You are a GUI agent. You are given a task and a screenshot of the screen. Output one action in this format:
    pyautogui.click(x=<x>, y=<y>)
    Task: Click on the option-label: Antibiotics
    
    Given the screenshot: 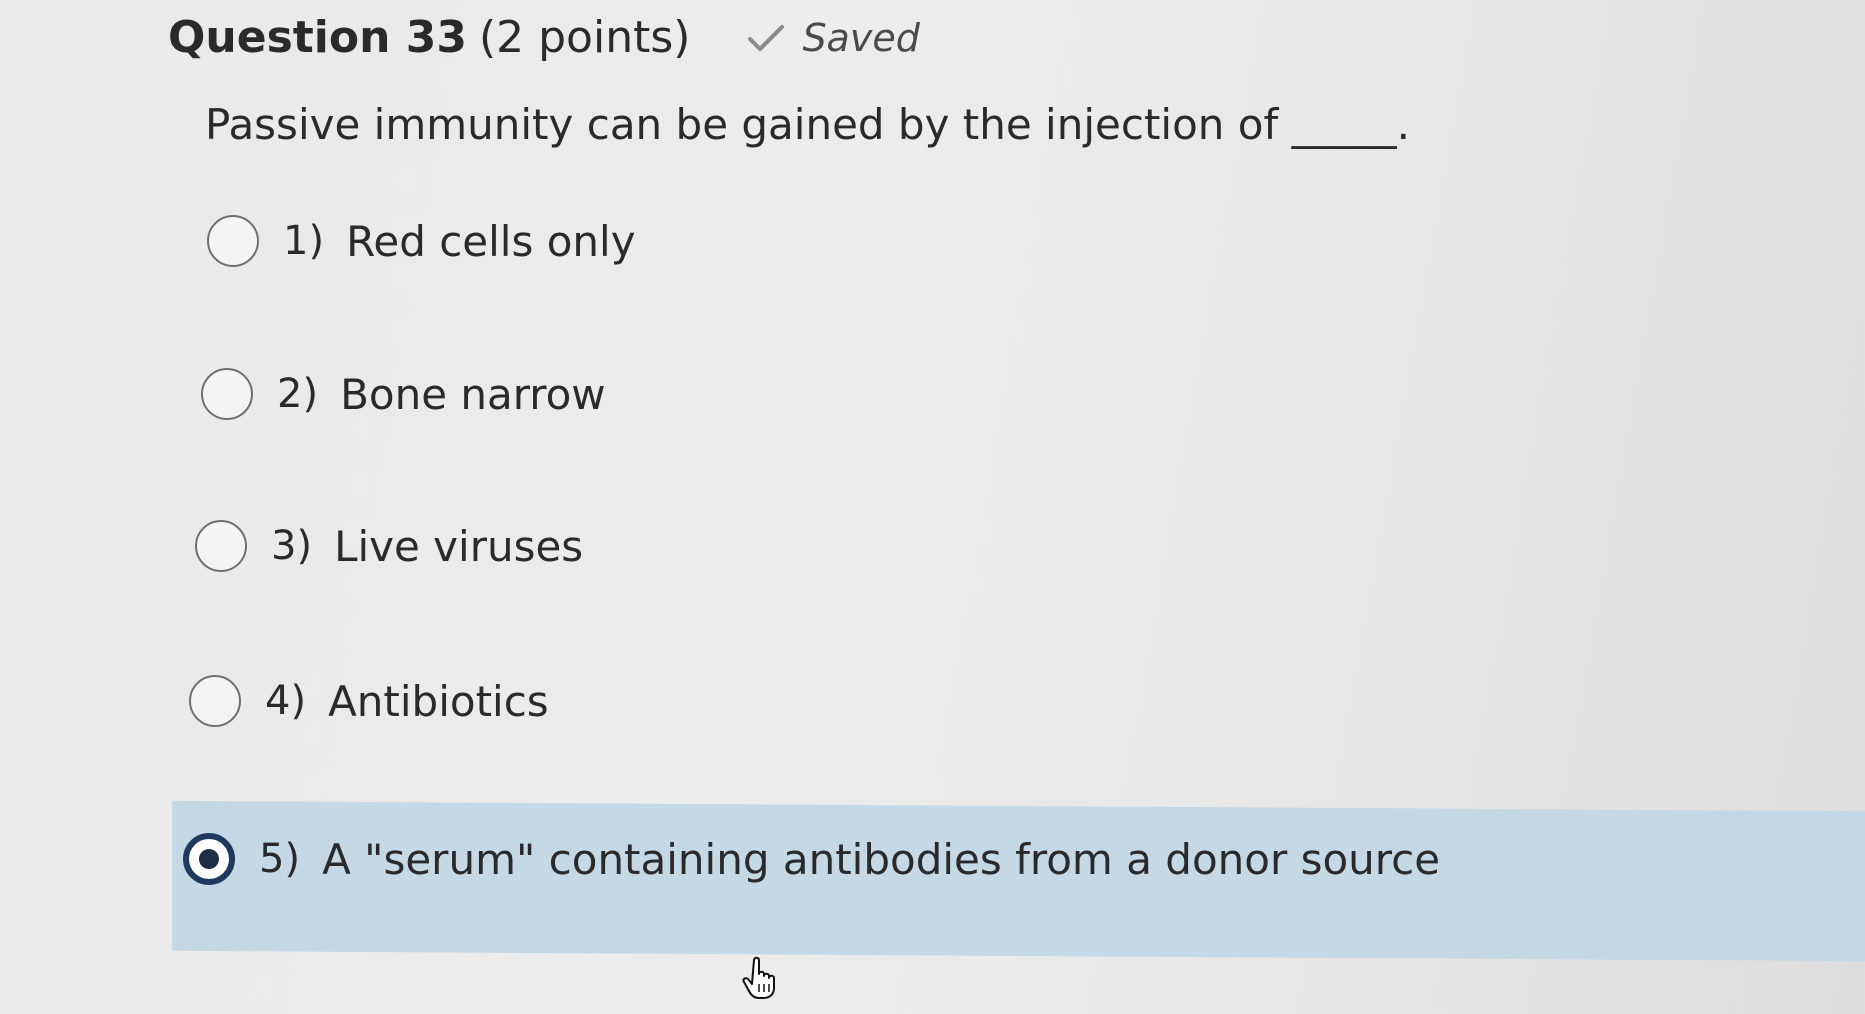 What is the action you would take?
    pyautogui.click(x=438, y=701)
    